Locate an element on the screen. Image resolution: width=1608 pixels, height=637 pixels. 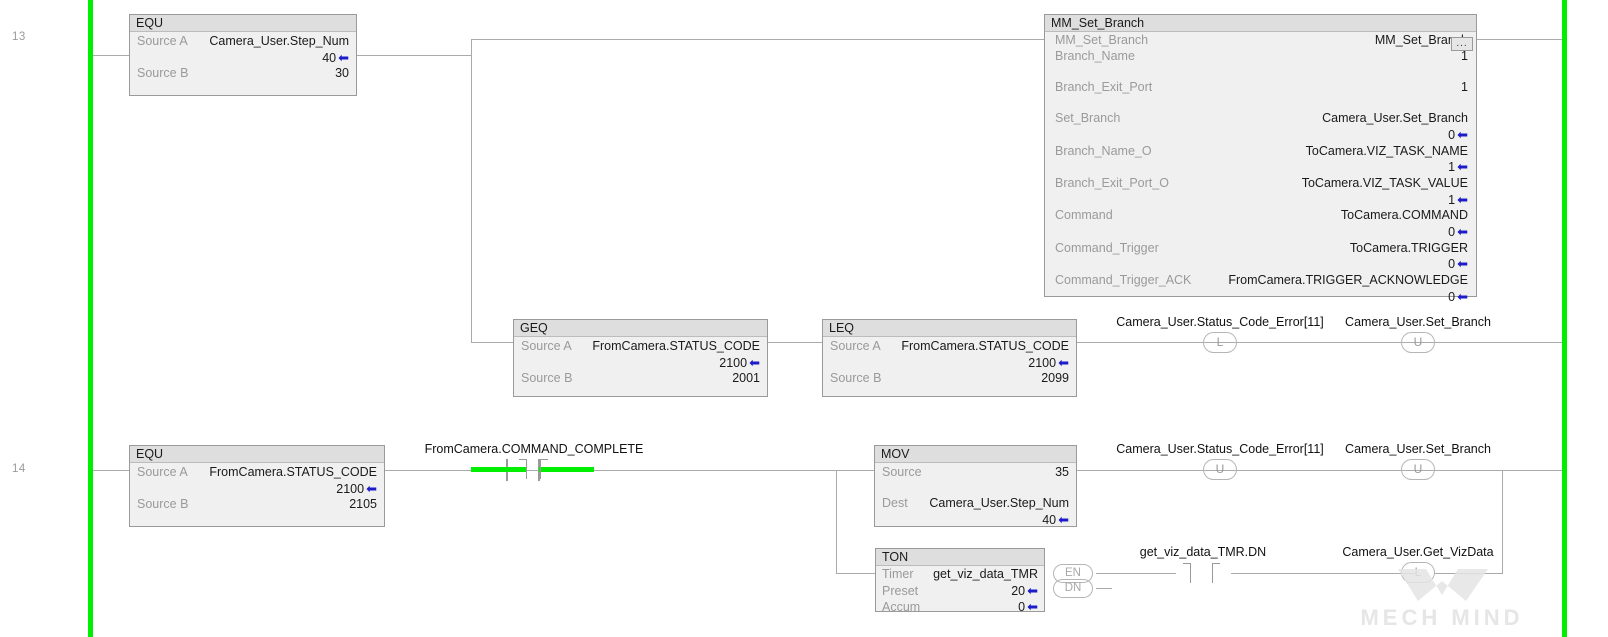
param-row: Branch_Name_O ToCamera.VIZ_TASK_NAME is located at coordinates (1261, 152).